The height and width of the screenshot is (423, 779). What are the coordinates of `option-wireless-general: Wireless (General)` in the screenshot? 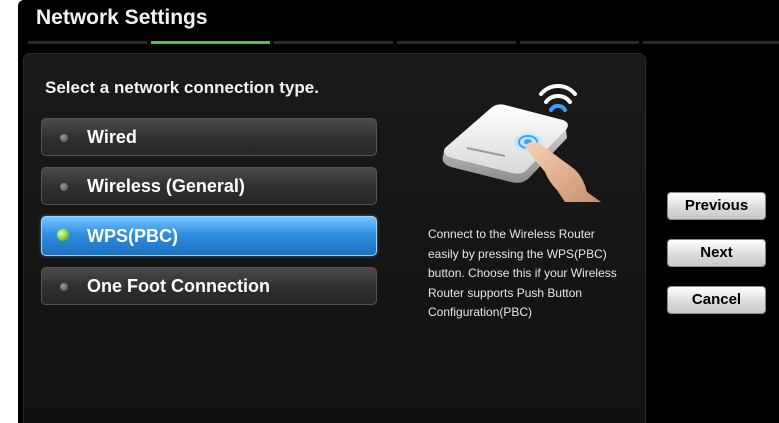 It's located at (209, 186).